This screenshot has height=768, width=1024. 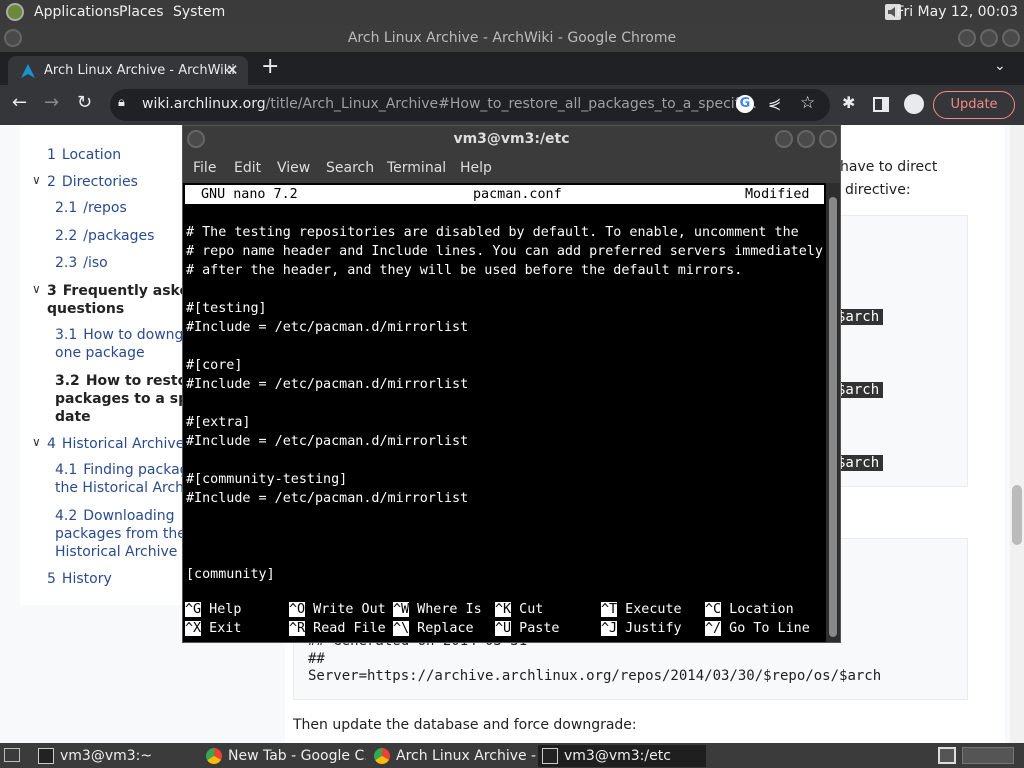 What do you see at coordinates (974, 105) in the screenshot?
I see `update-button: Update` at bounding box center [974, 105].